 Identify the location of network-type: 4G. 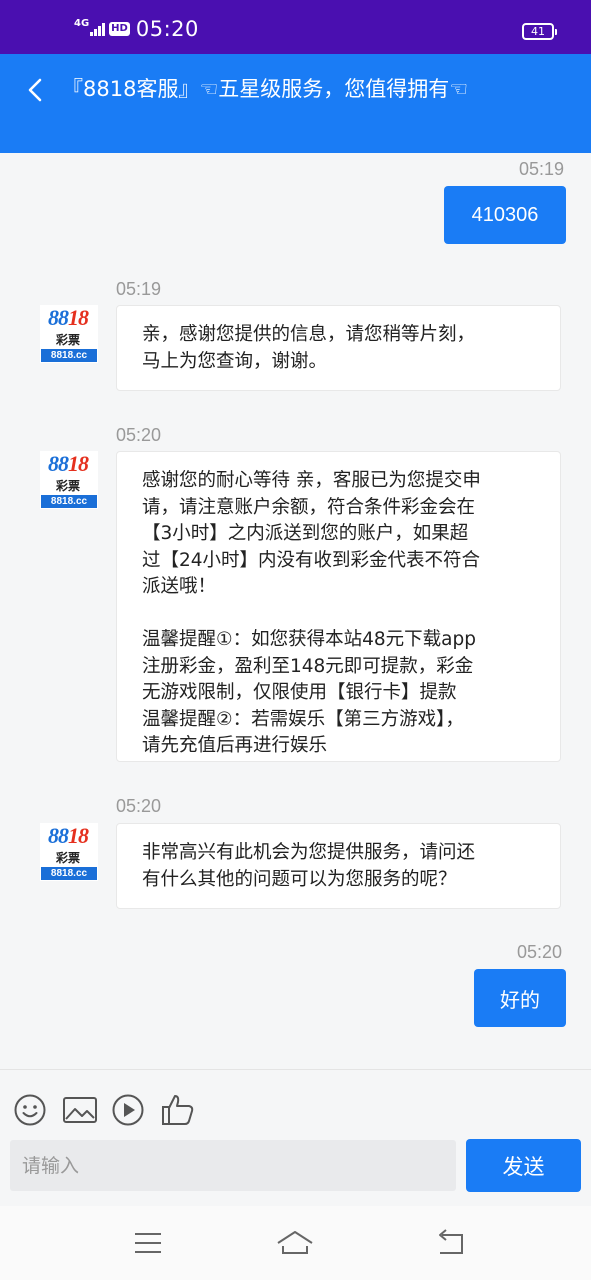
(82, 23).